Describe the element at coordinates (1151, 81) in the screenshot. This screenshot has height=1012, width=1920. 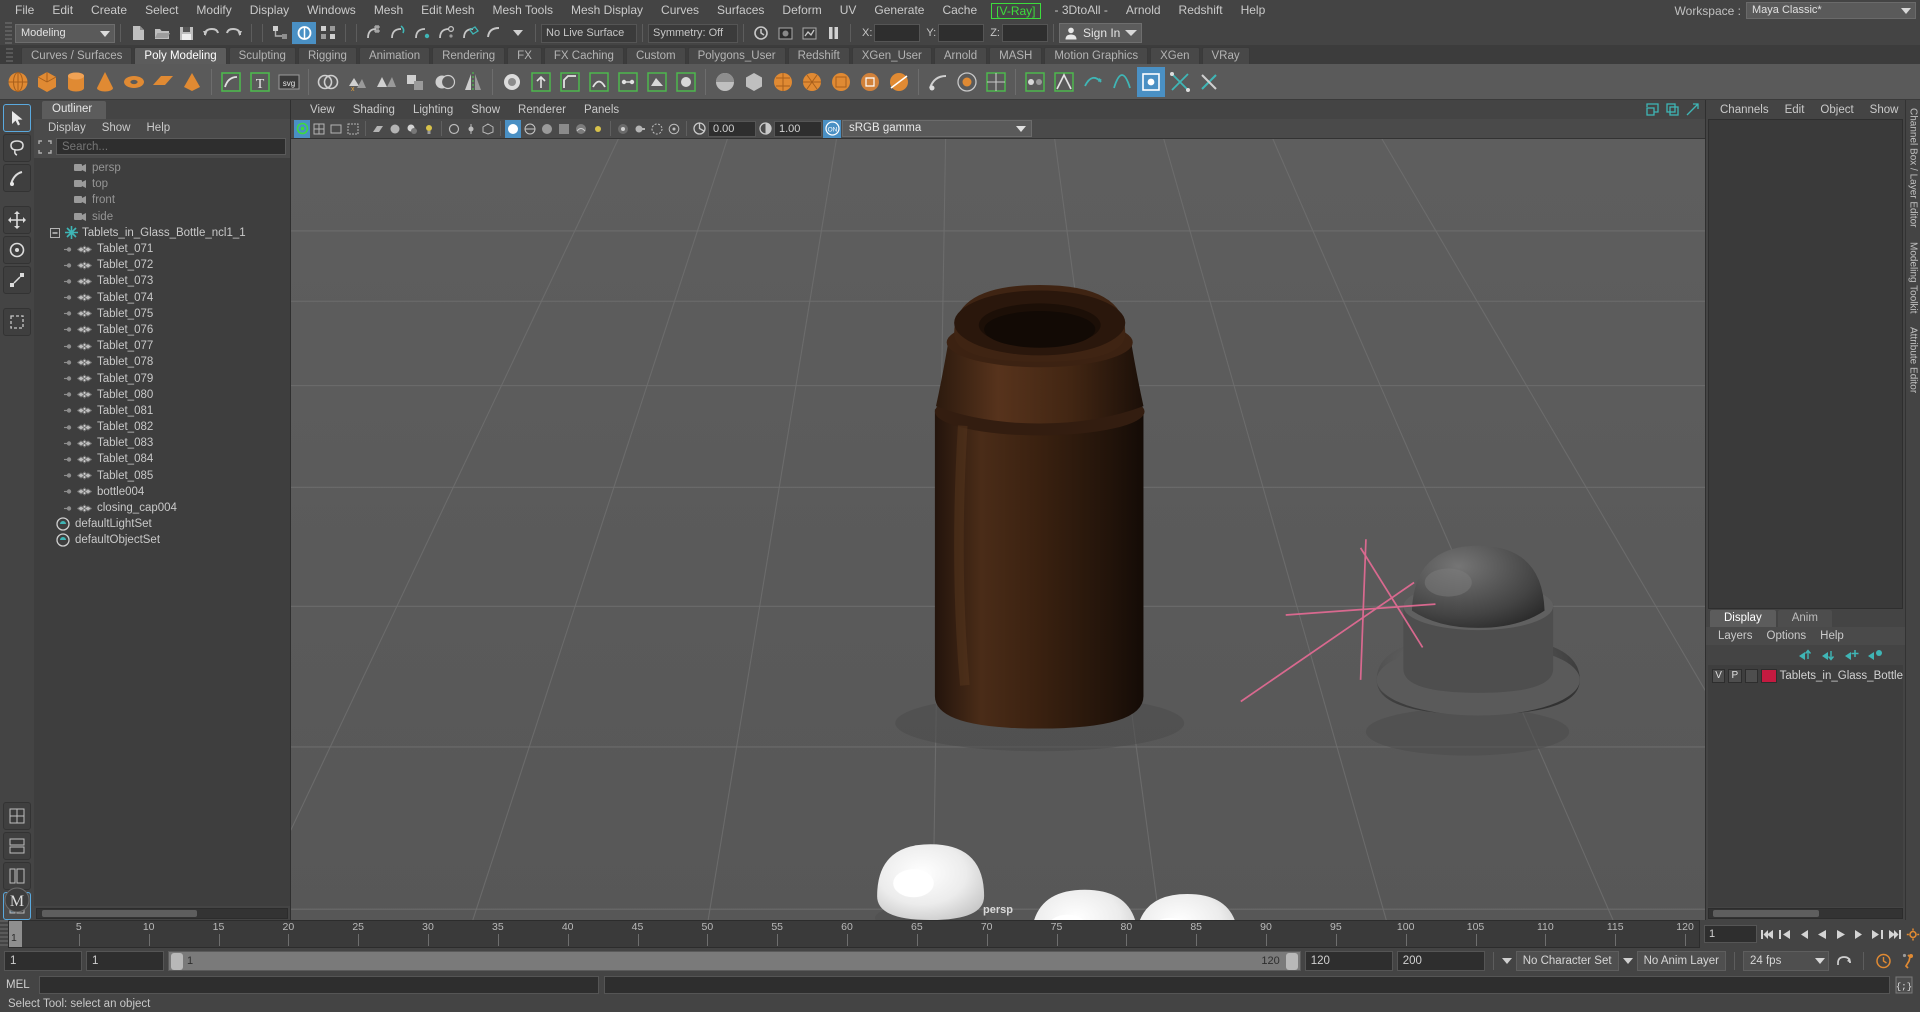
I see `snap-align-icon` at that location.